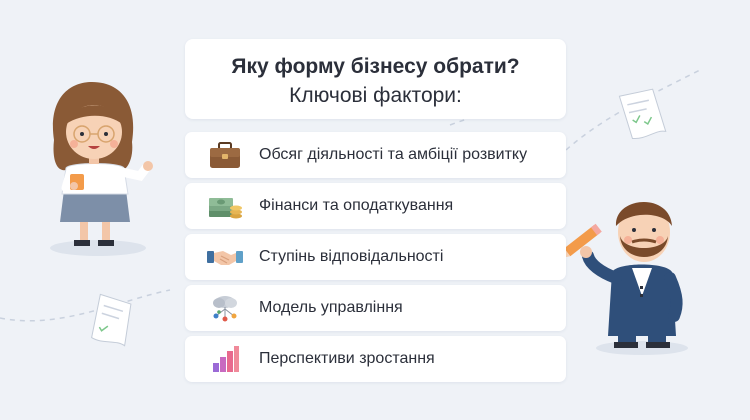 The height and width of the screenshot is (420, 750). What do you see at coordinates (225, 155) in the screenshot?
I see `briefcase-icon` at bounding box center [225, 155].